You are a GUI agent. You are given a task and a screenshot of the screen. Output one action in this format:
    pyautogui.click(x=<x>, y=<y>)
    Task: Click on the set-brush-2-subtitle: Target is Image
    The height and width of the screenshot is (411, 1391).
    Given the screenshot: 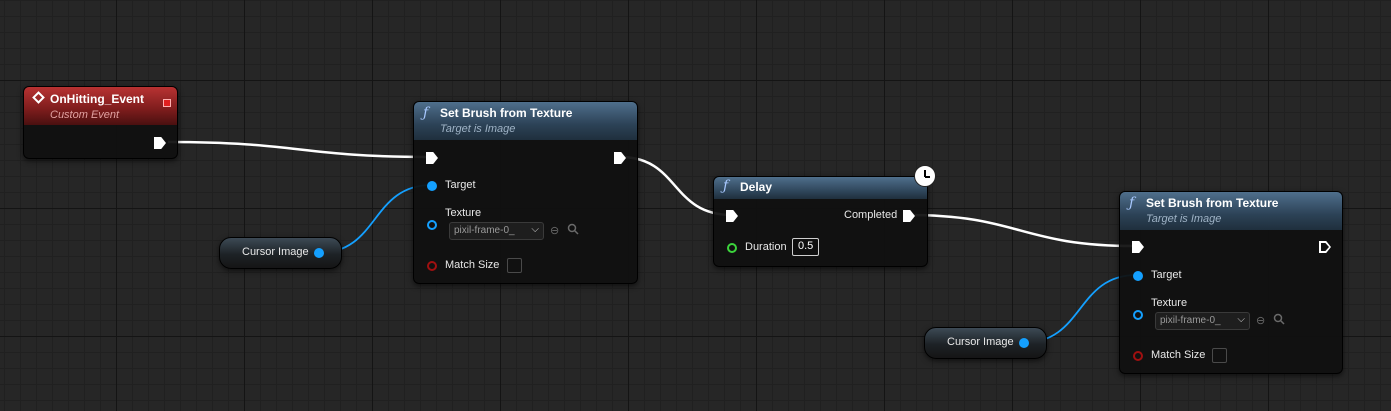 What is the action you would take?
    pyautogui.click(x=1184, y=219)
    